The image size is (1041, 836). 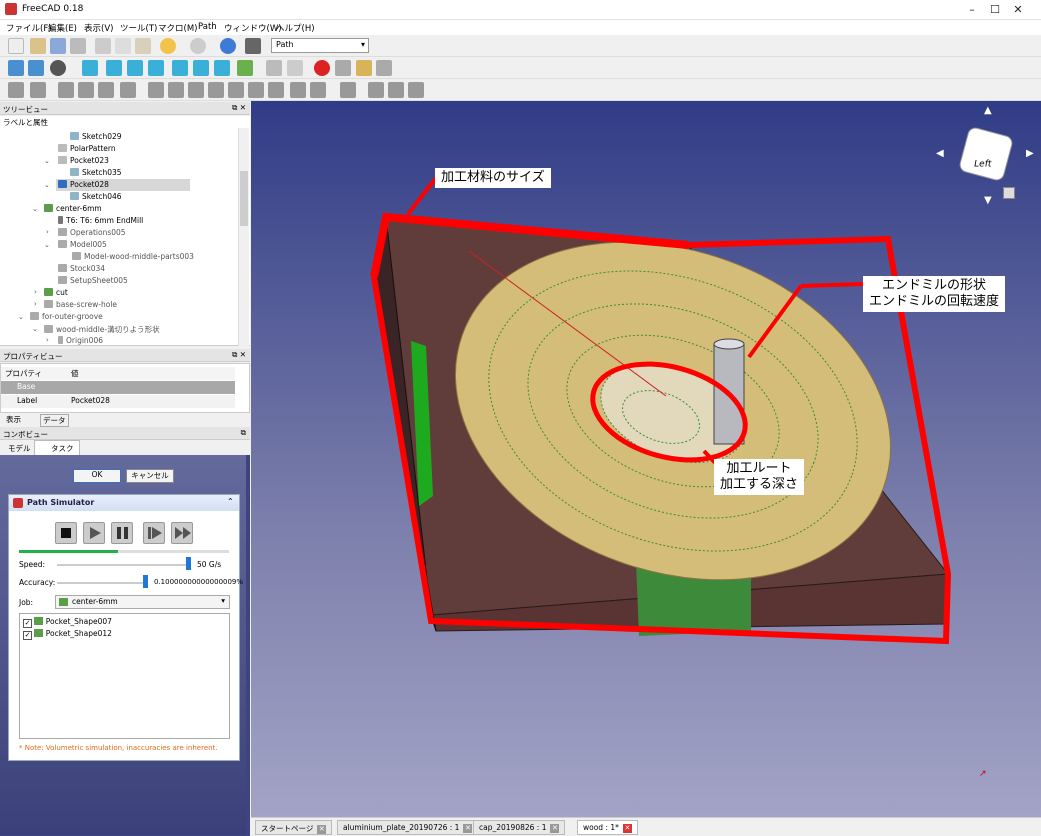 I want to click on open-file-icon, so click(x=38, y=46).